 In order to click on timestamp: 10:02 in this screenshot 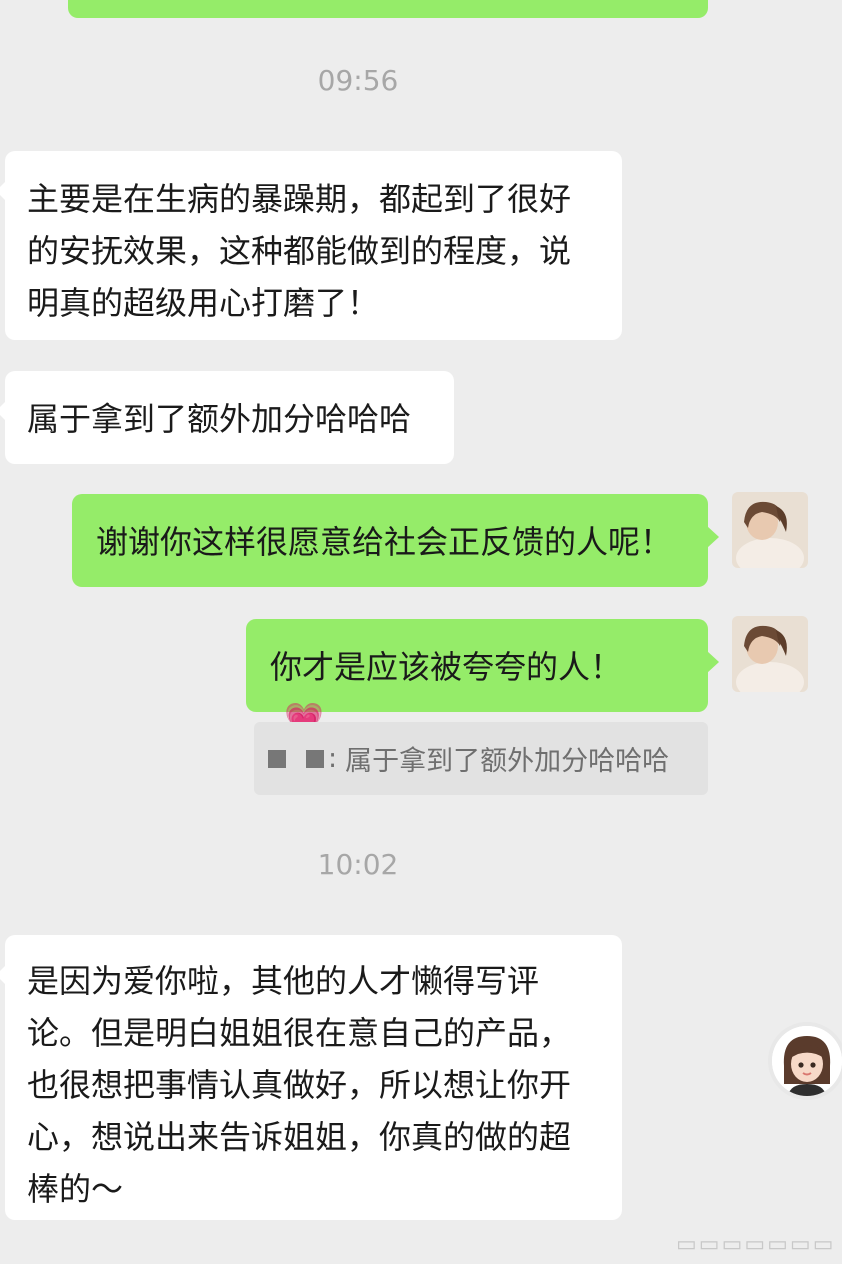, I will do `click(358, 864)`.